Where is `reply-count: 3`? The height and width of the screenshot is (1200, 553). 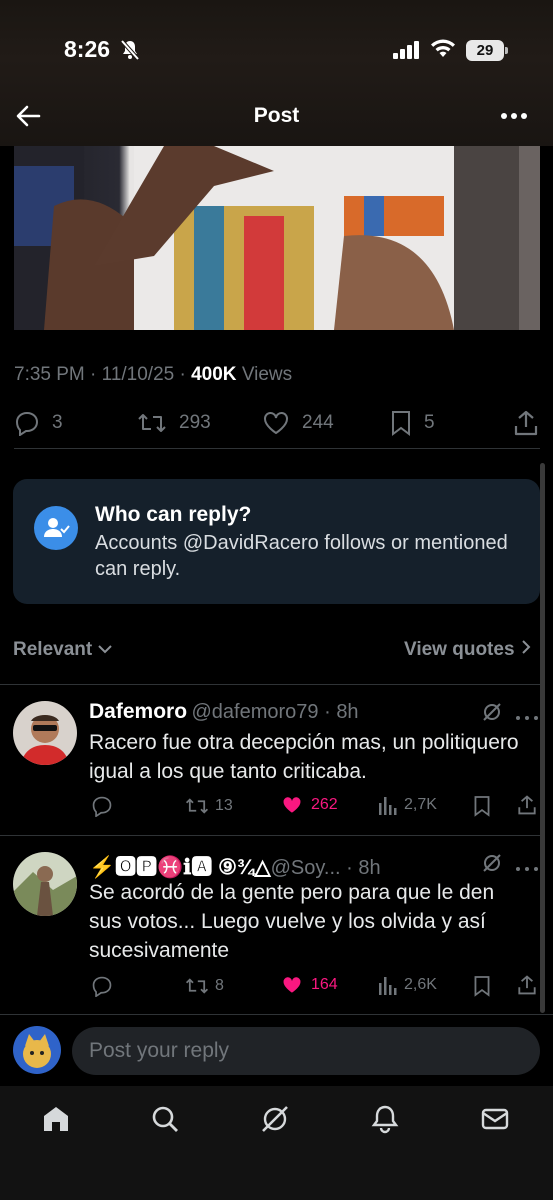 reply-count: 3 is located at coordinates (57, 422).